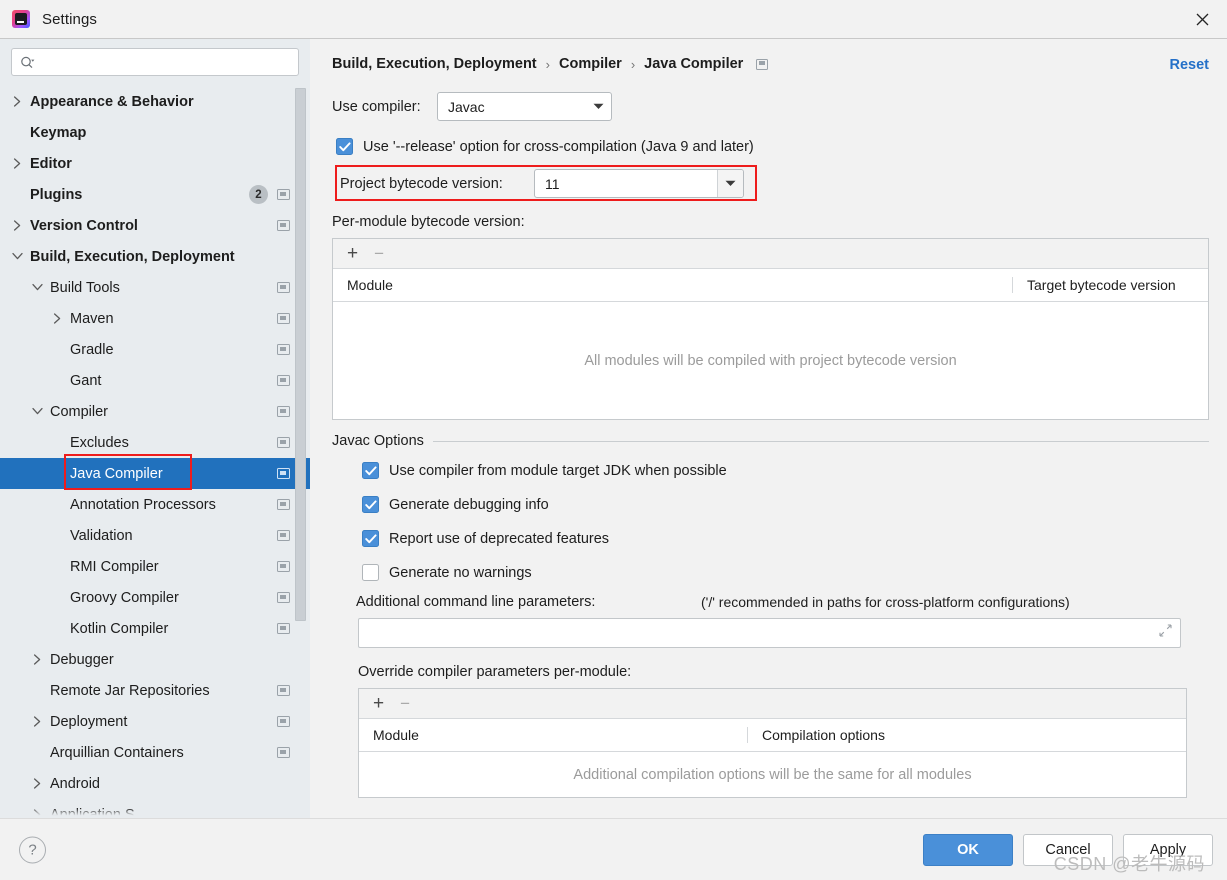  I want to click on sidebar-item-build-execution-deployment: Build, Execution, Deployment, so click(155, 256).